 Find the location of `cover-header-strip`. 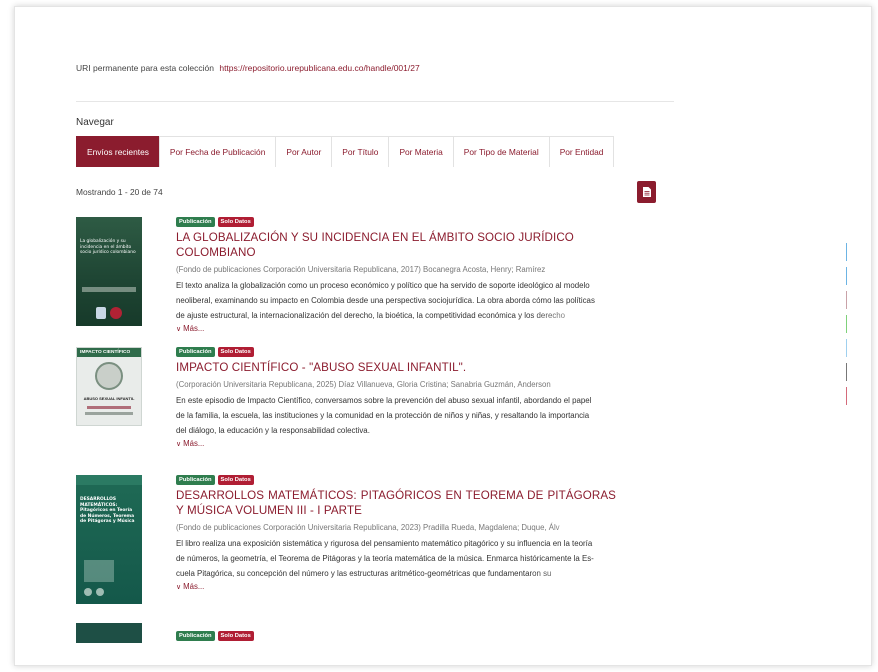

cover-header-strip is located at coordinates (109, 480).